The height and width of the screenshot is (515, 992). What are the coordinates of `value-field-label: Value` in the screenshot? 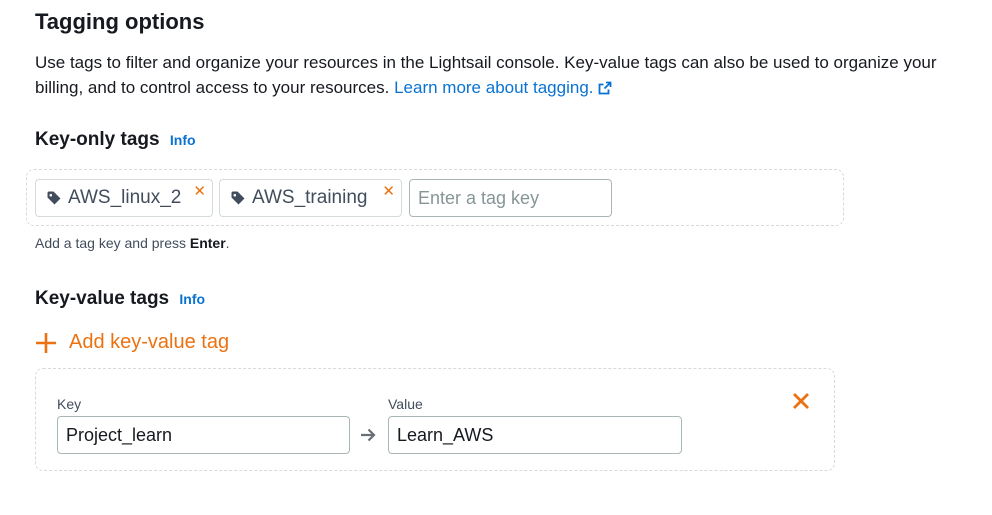 It's located at (405, 404).